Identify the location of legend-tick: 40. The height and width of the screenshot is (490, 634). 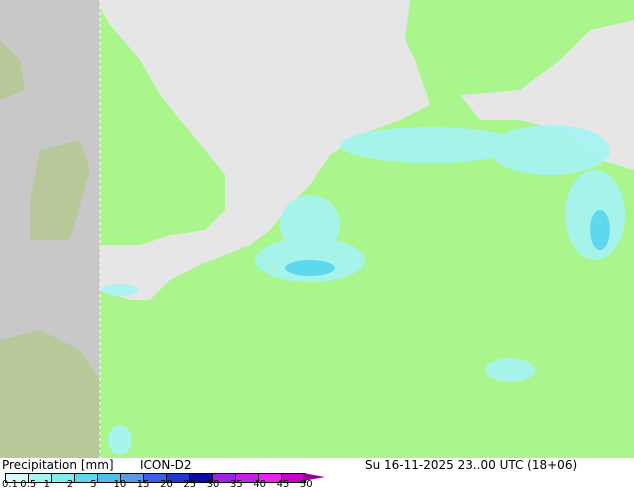
(260, 484).